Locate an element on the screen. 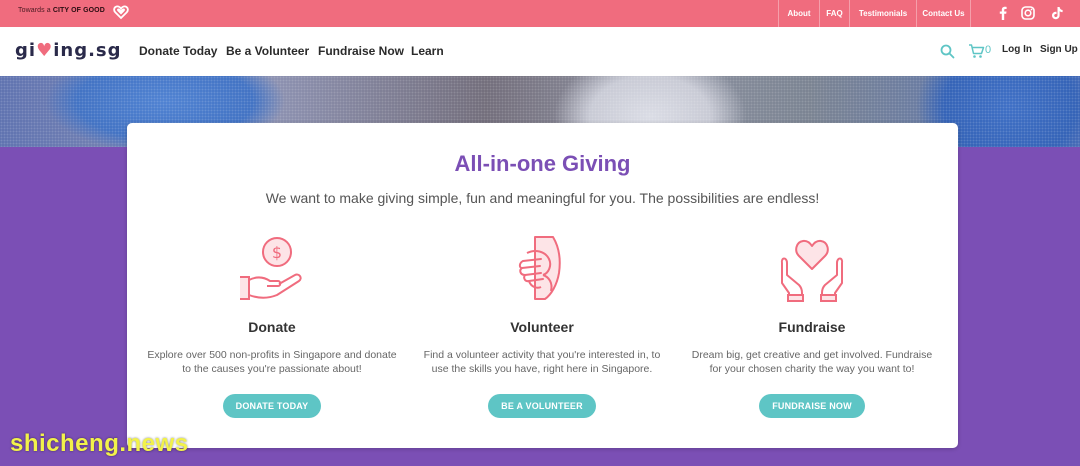  top-links: About FAQ Testimonials Contact Us is located at coordinates (880, 13).